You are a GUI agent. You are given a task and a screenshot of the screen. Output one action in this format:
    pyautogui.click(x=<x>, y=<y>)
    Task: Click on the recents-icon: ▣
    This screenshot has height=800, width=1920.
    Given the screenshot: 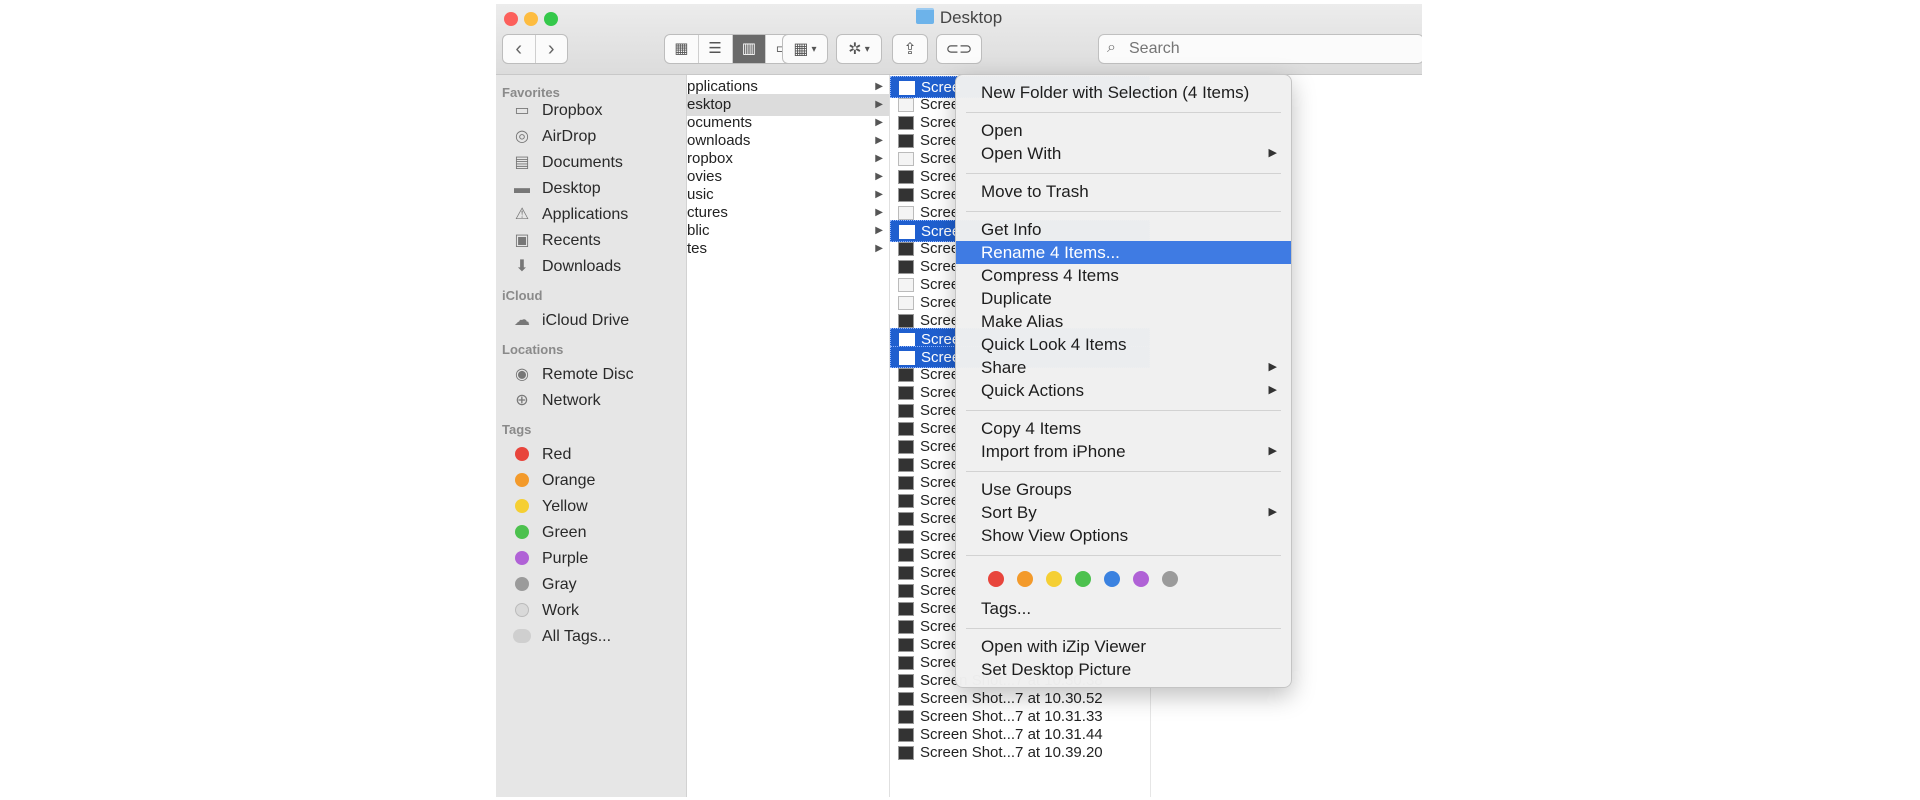 What is the action you would take?
    pyautogui.click(x=522, y=240)
    